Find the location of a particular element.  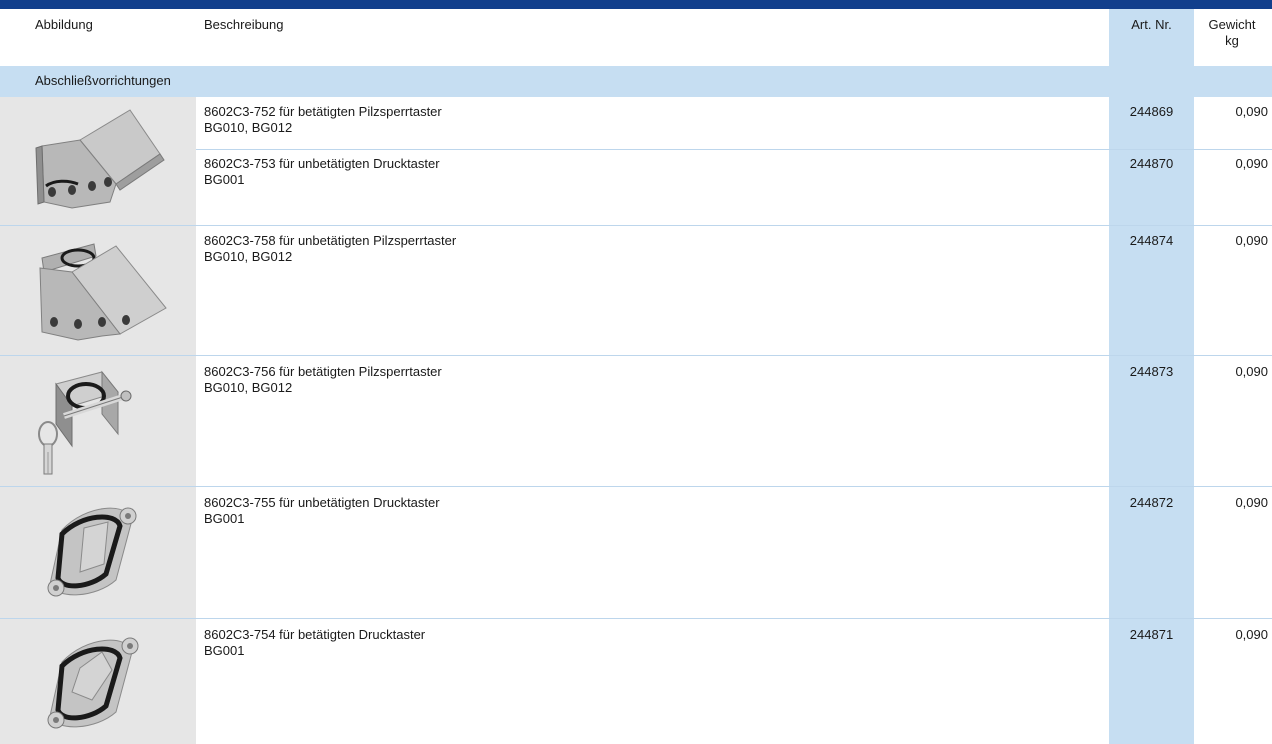

row-art-nr: 244870 is located at coordinates (1151, 163).